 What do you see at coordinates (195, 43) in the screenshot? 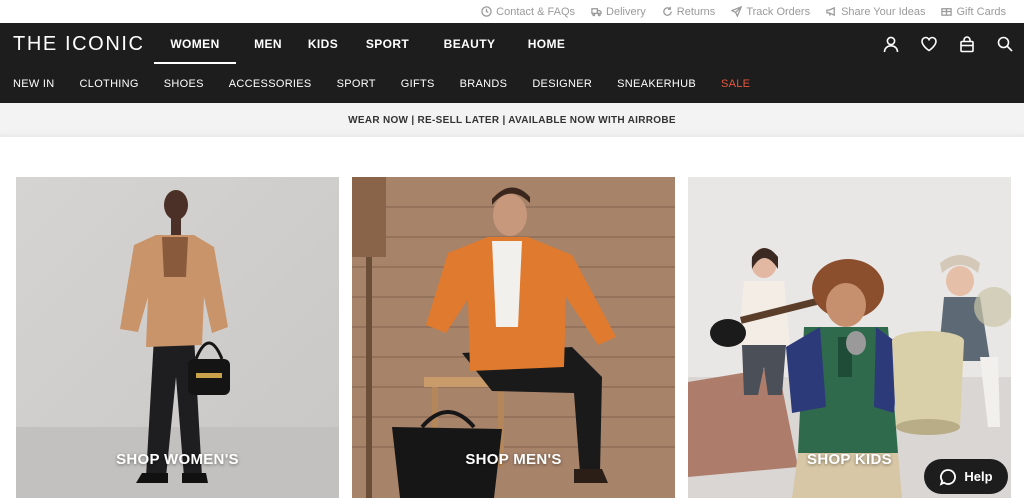
I see `nav-women: WOMEN` at bounding box center [195, 43].